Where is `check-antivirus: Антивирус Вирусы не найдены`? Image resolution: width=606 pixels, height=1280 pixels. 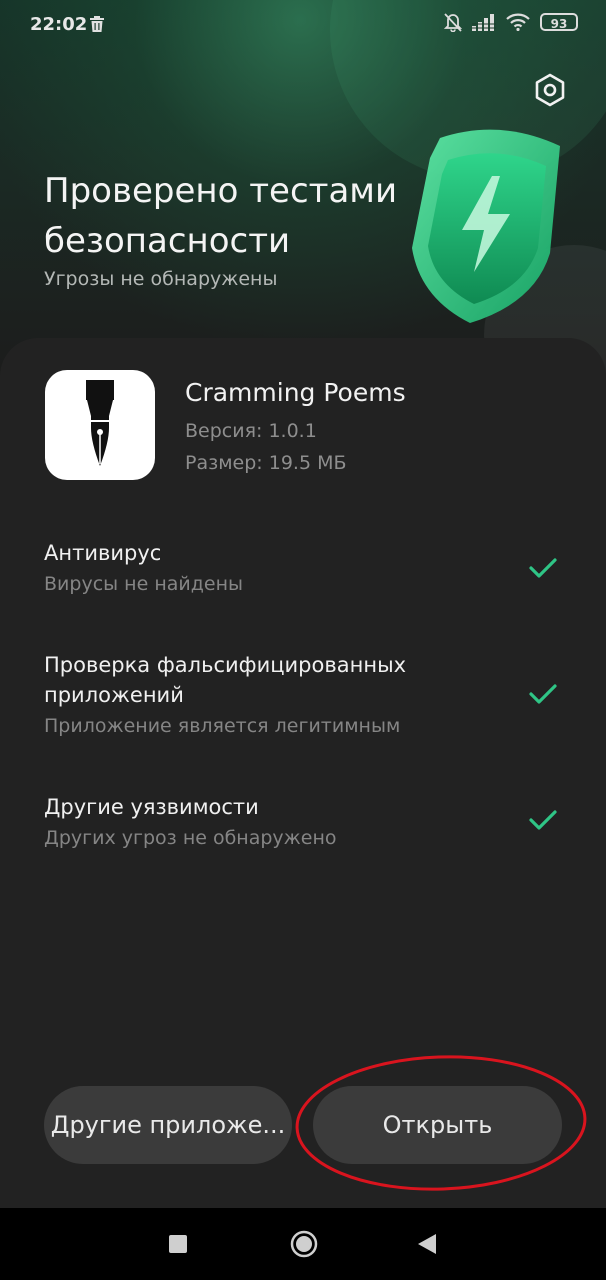 check-antivirus: Антивирус Вирусы не найдены is located at coordinates (304, 568).